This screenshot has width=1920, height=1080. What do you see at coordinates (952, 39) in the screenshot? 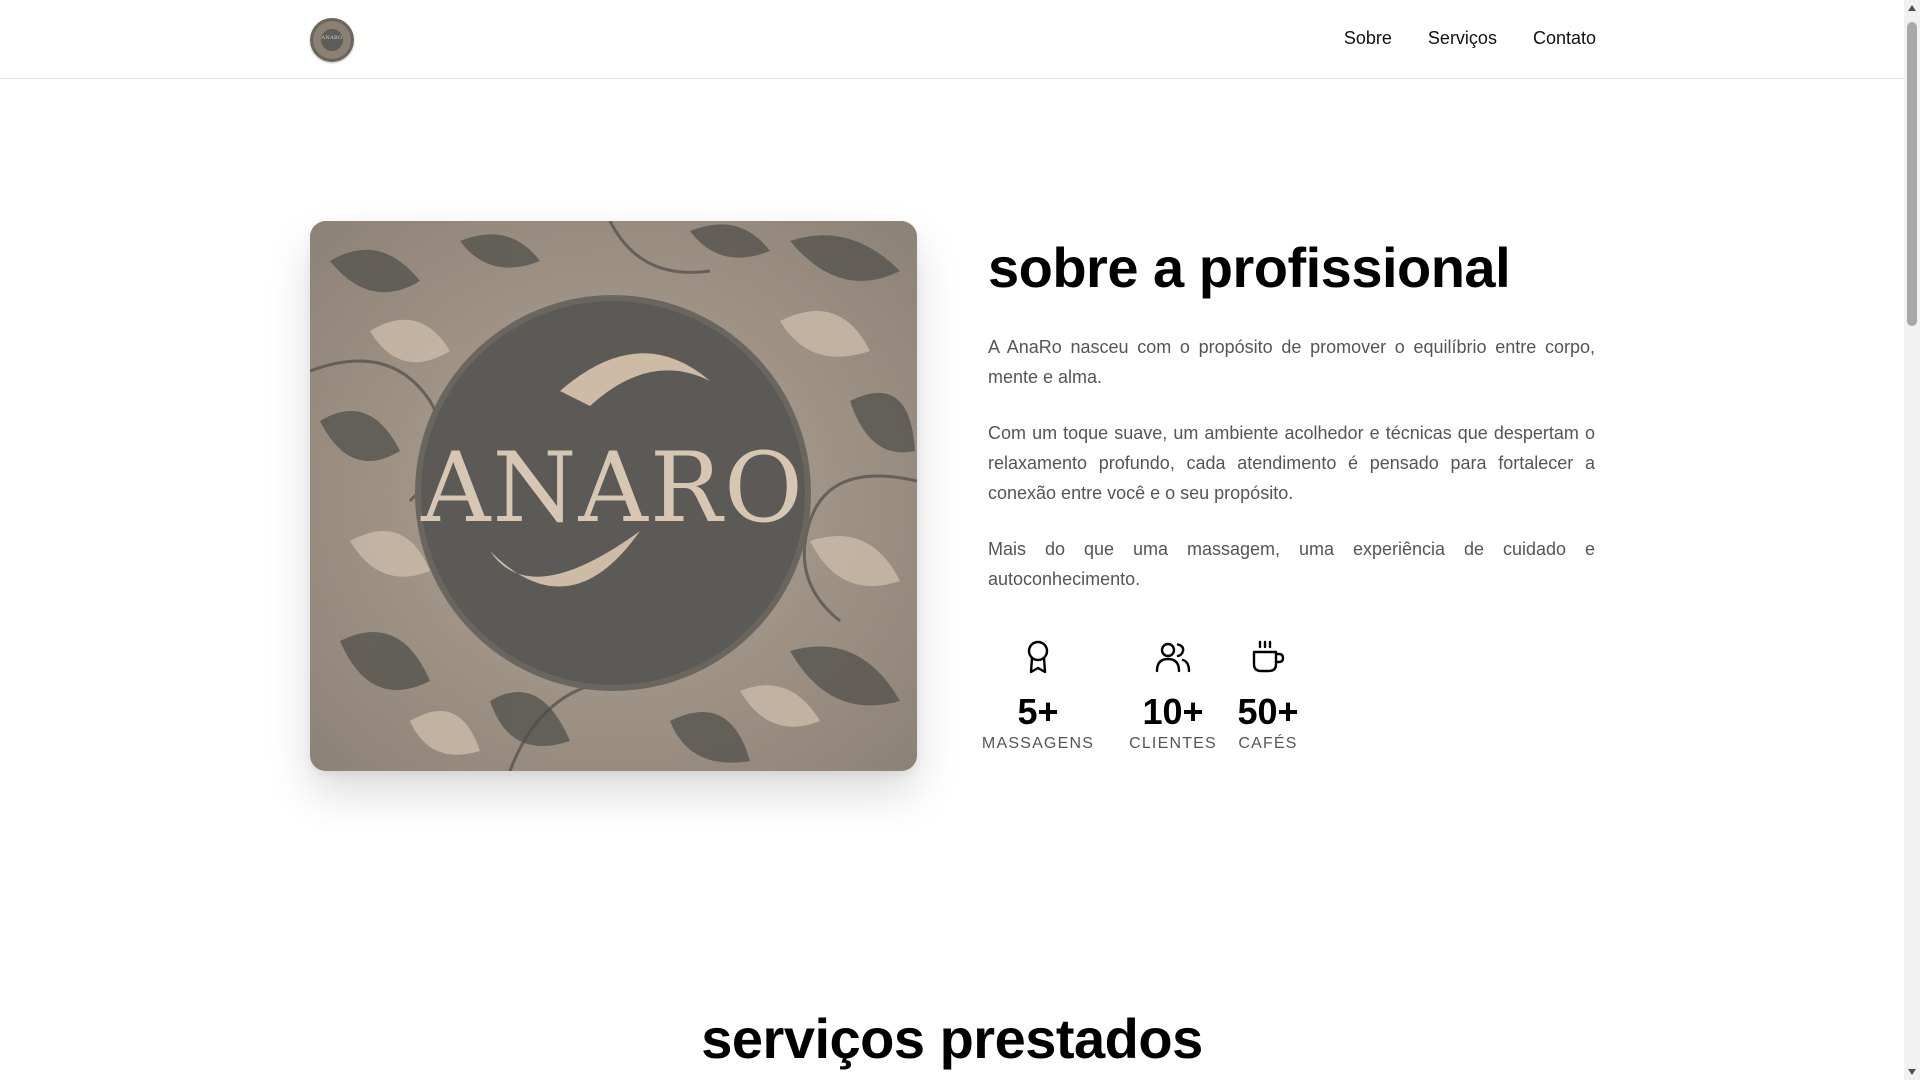
I see `site-header: ANARO Sobre Serviços Contato` at bounding box center [952, 39].